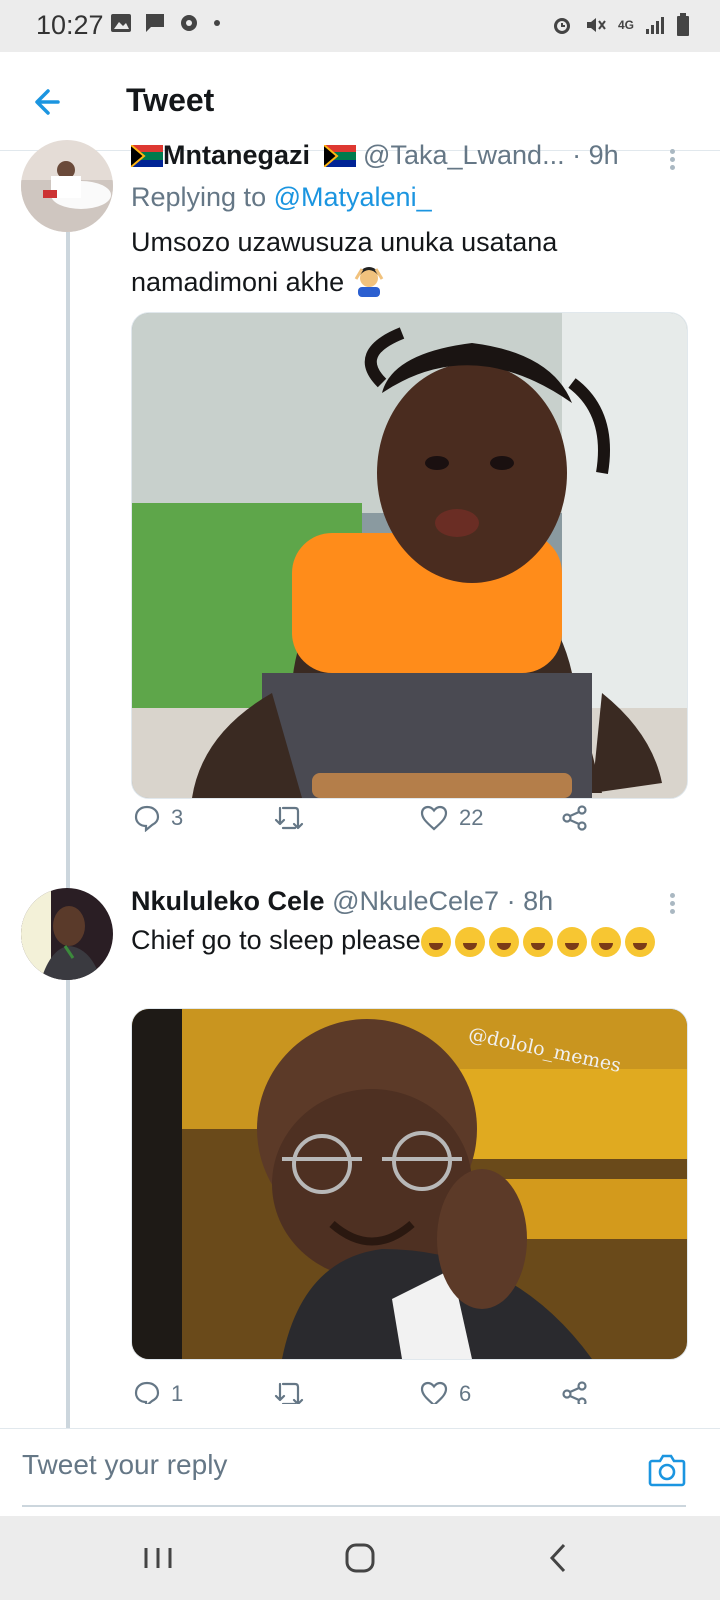 The width and height of the screenshot is (720, 1600). What do you see at coordinates (471, 817) in the screenshot?
I see `like-count: 22` at bounding box center [471, 817].